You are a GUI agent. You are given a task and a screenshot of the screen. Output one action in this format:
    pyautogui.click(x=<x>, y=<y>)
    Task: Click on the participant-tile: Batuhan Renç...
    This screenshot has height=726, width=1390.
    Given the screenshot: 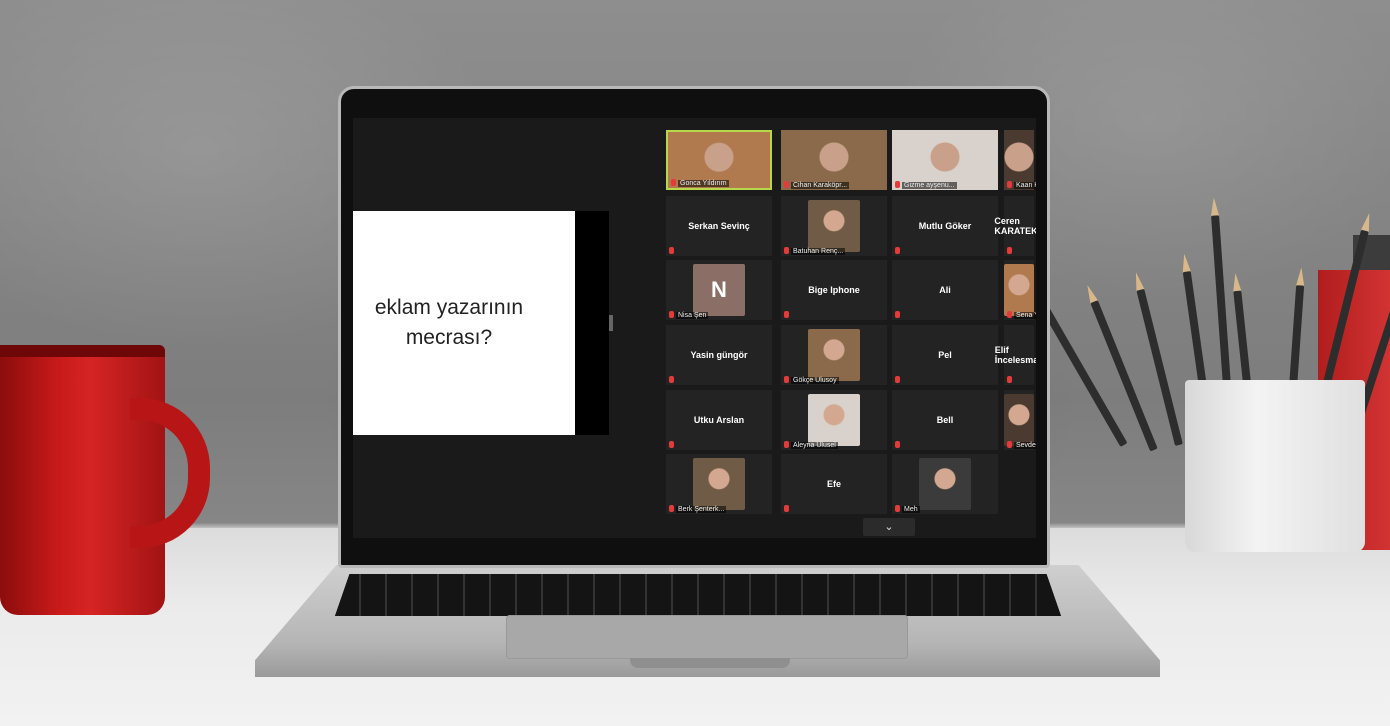 What is the action you would take?
    pyautogui.click(x=834, y=226)
    